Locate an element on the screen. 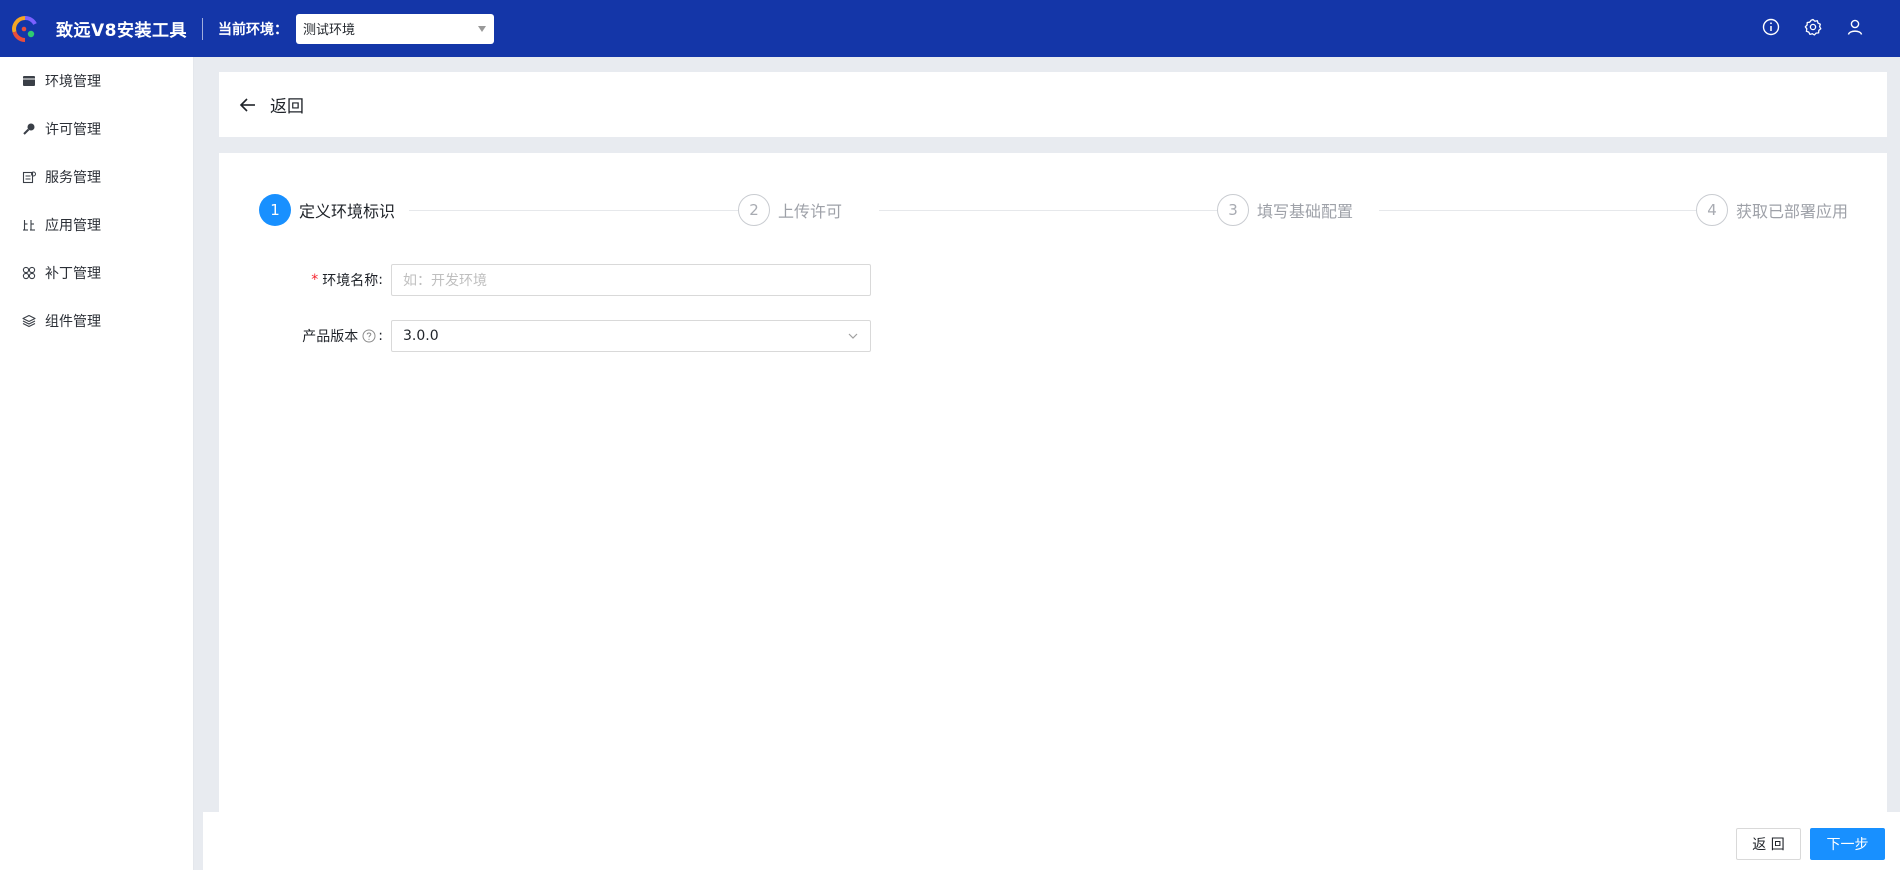 This screenshot has height=870, width=1900. current-env-label: 当前环境： is located at coordinates (253, 29).